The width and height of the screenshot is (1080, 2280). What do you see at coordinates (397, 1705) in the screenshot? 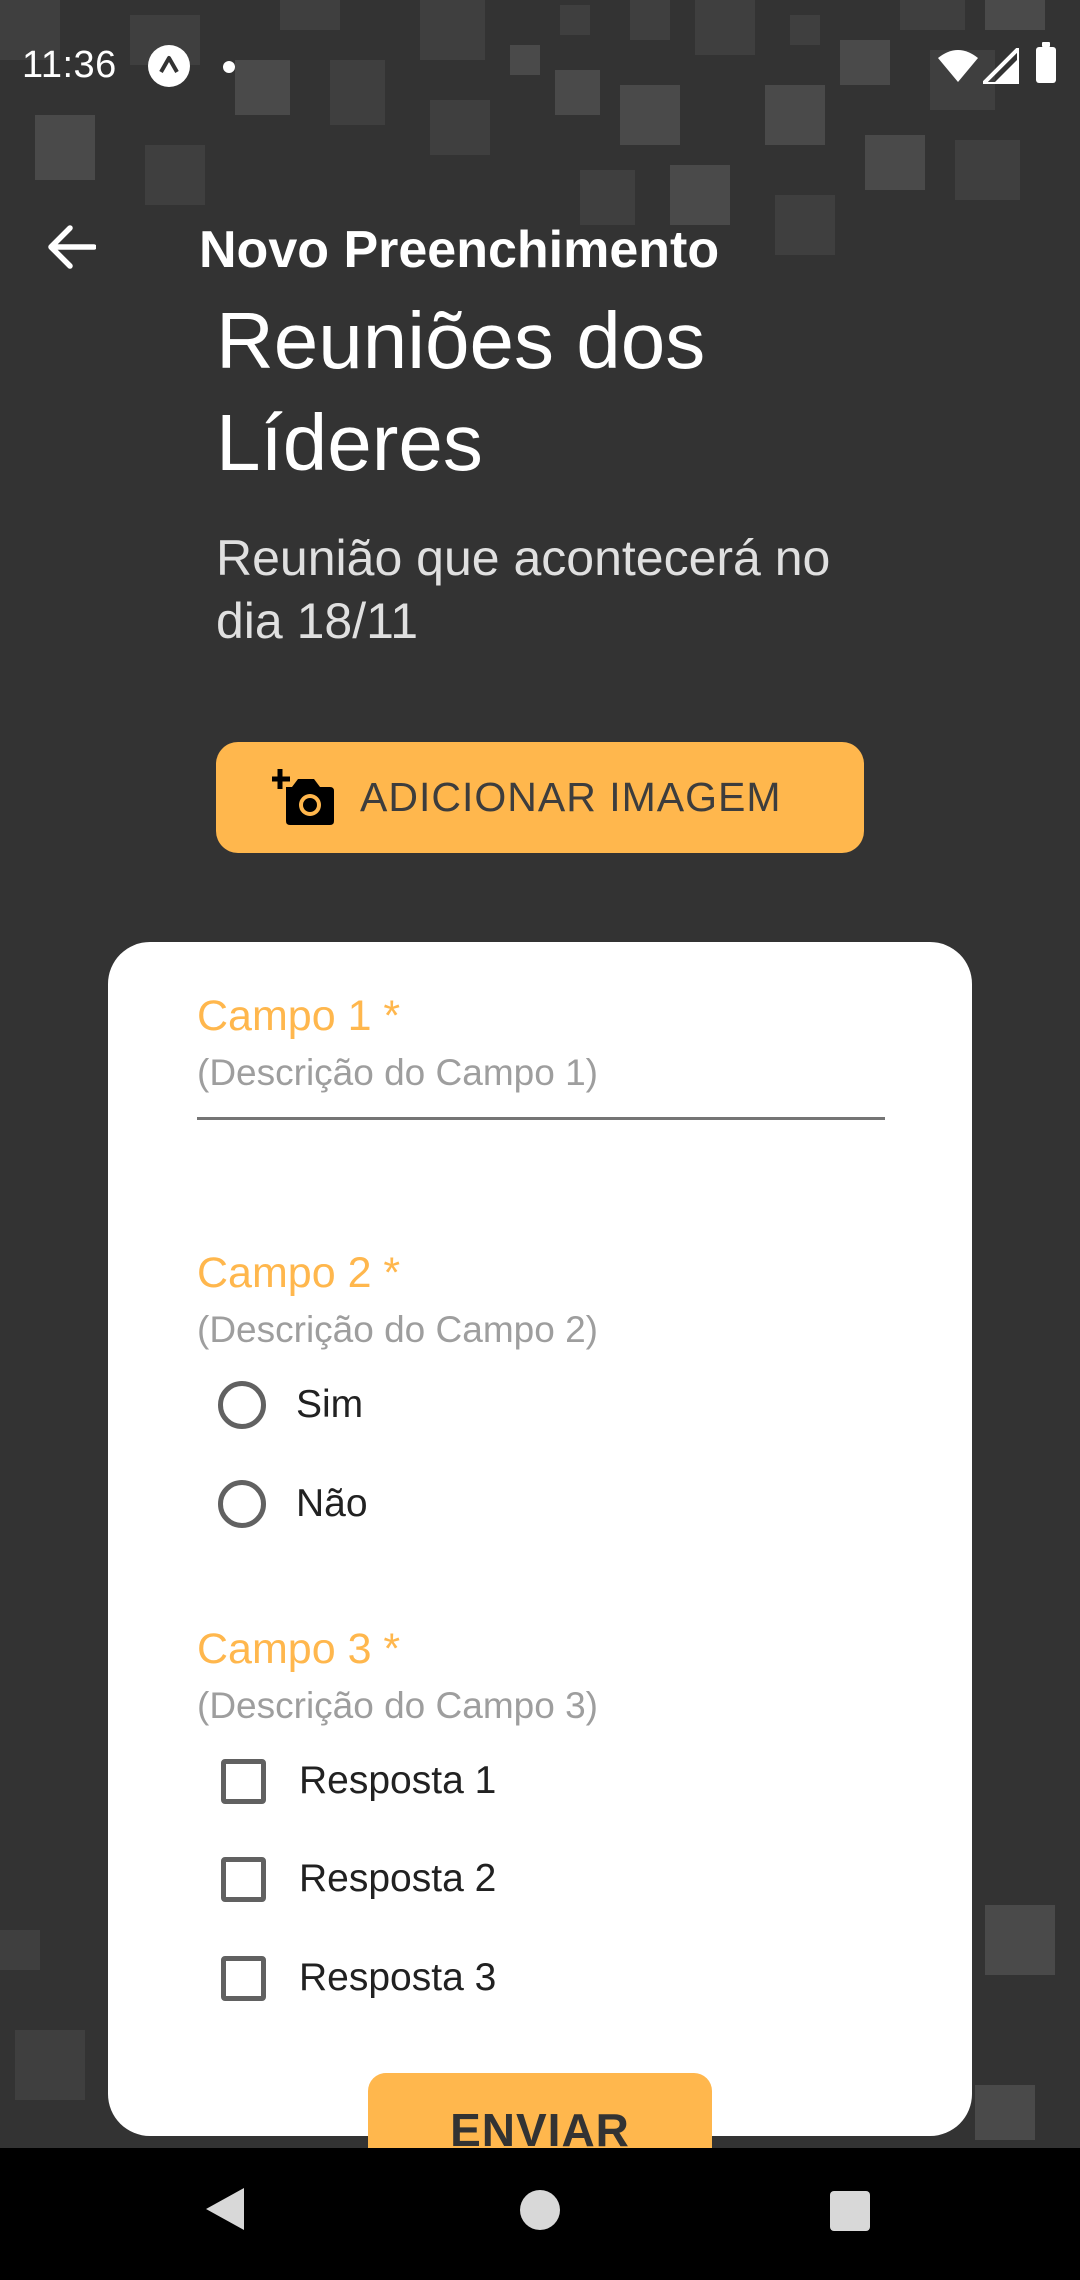
I see `field-3-description: (Descrição do Campo 3)` at bounding box center [397, 1705].